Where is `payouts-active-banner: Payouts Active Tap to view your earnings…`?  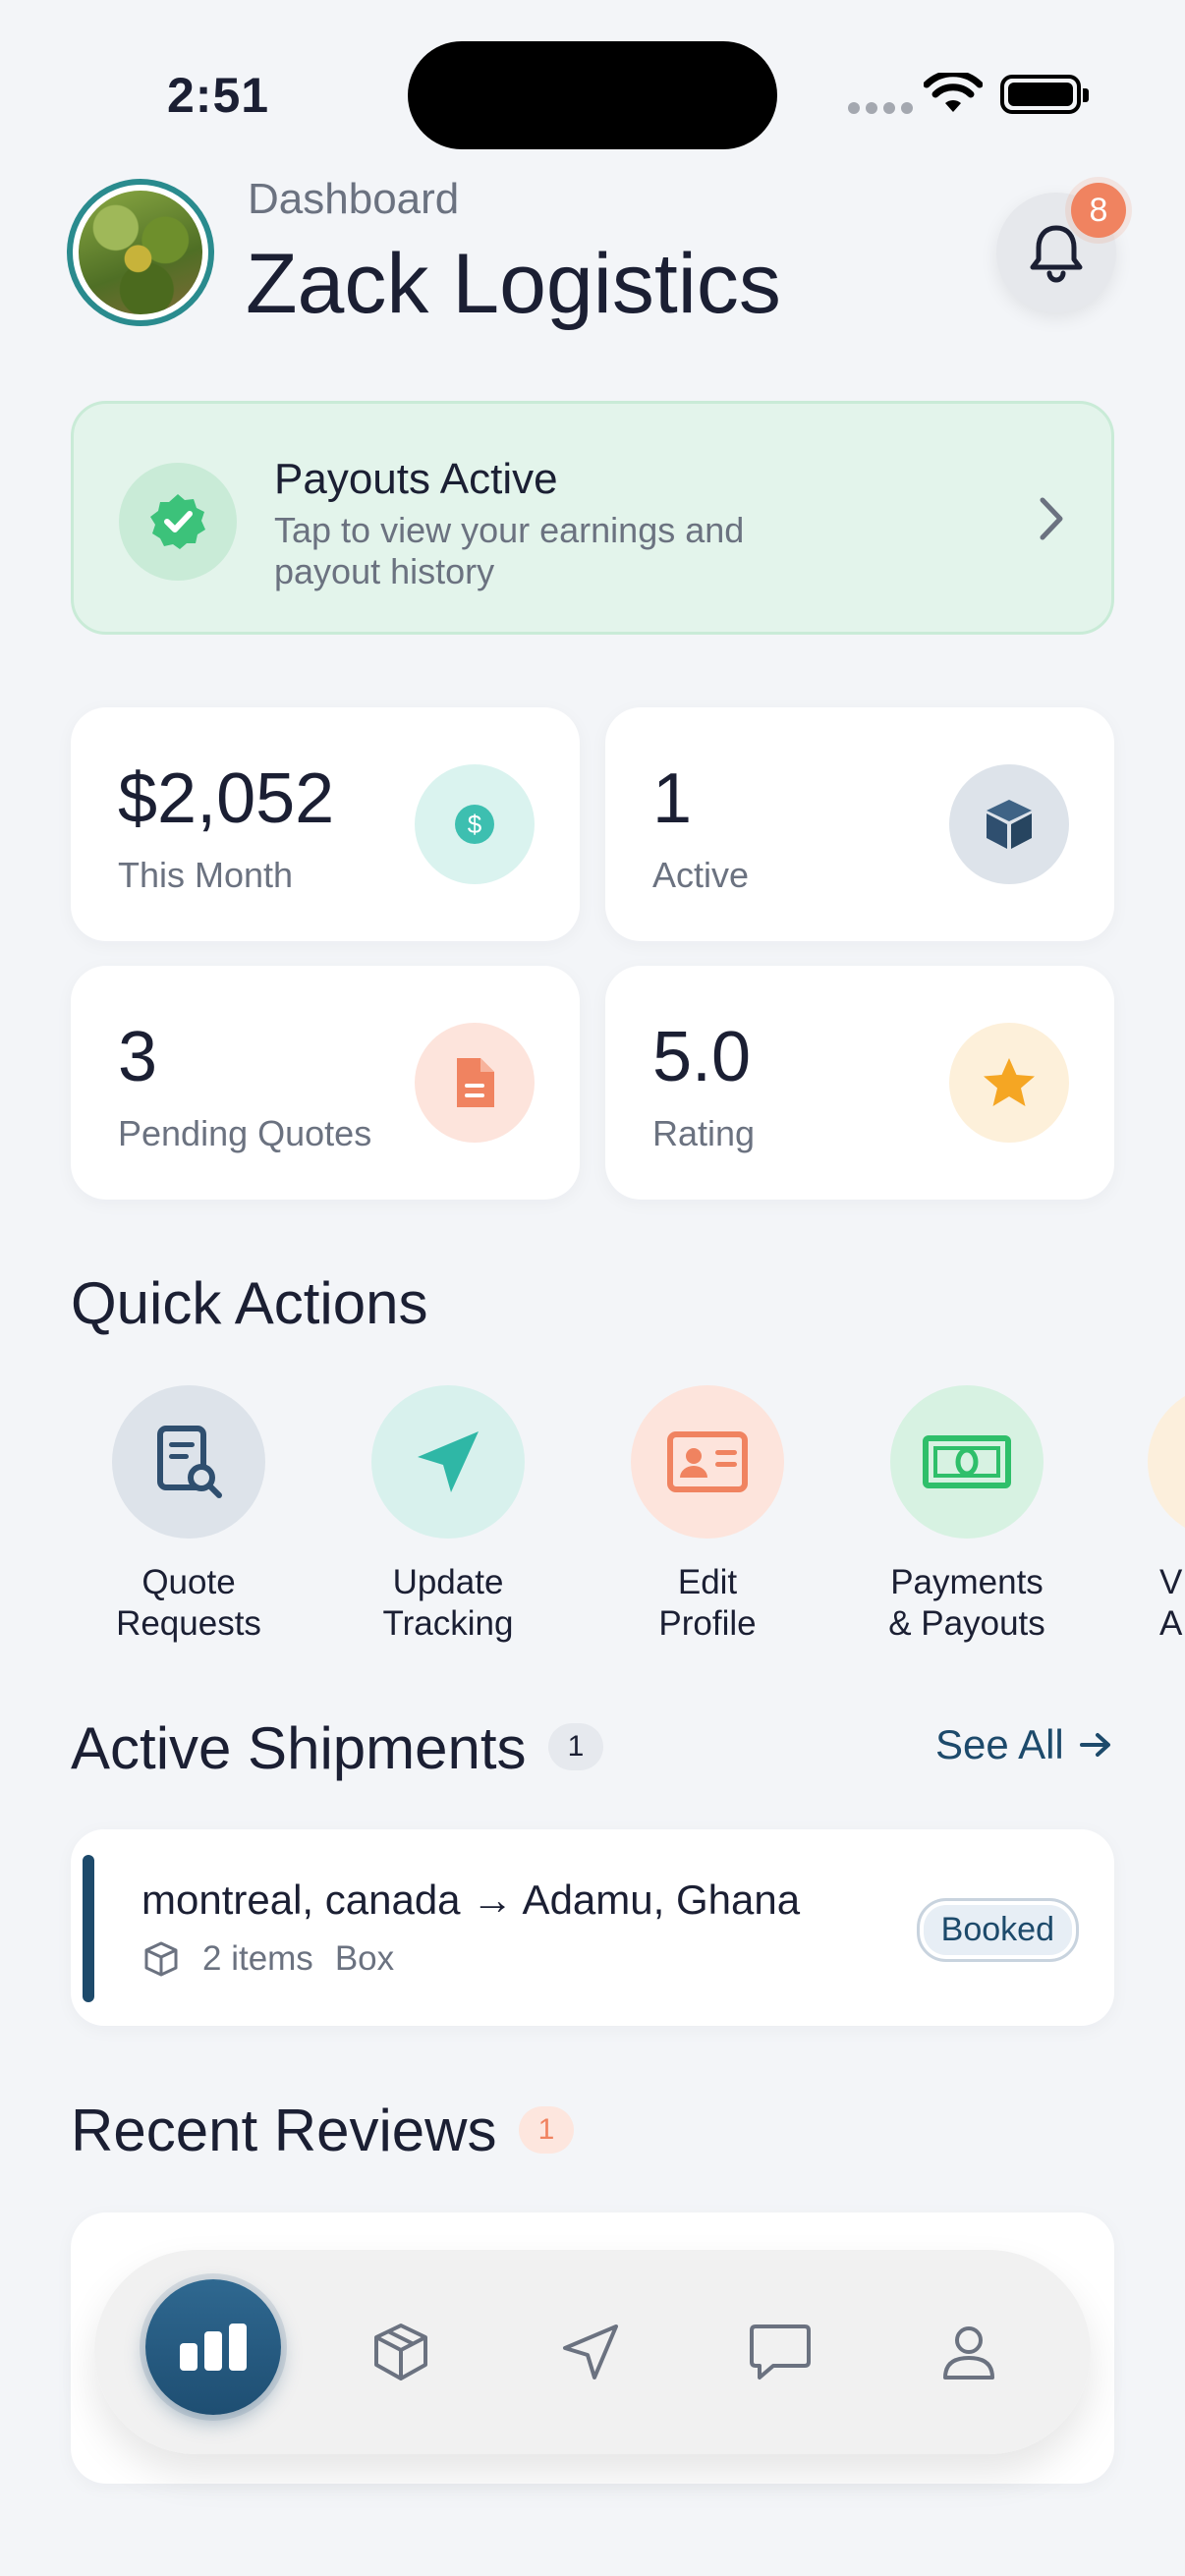
payouts-active-banner: Payouts Active Tap to view your earnings… is located at coordinates (592, 518).